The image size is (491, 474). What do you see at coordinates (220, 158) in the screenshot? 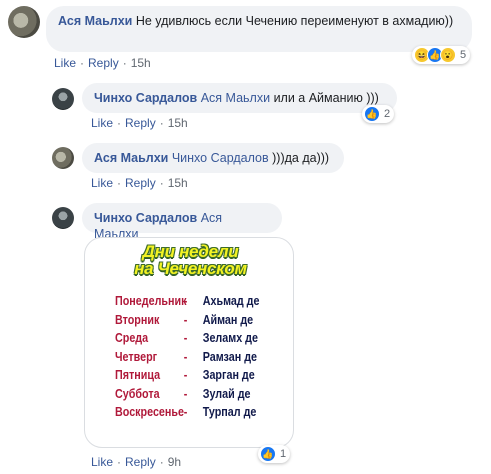
I see `comment-mention: Чинхо Сардалов` at bounding box center [220, 158].